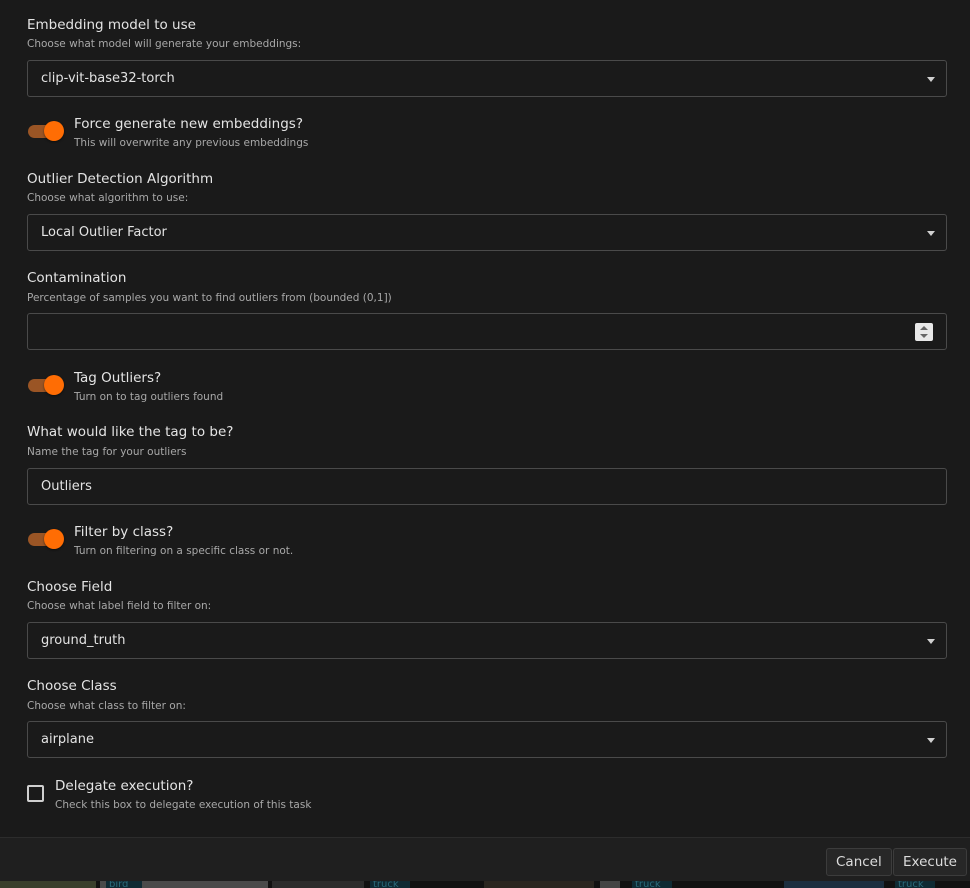  What do you see at coordinates (124, 786) in the screenshot?
I see `delegate-label: Delegate execution?` at bounding box center [124, 786].